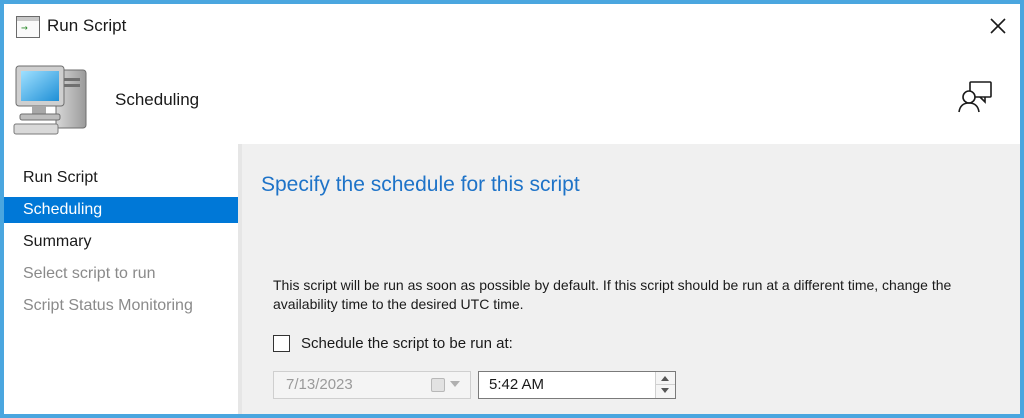  What do you see at coordinates (420, 184) in the screenshot?
I see `page-title: Specify the schedule for this script` at bounding box center [420, 184].